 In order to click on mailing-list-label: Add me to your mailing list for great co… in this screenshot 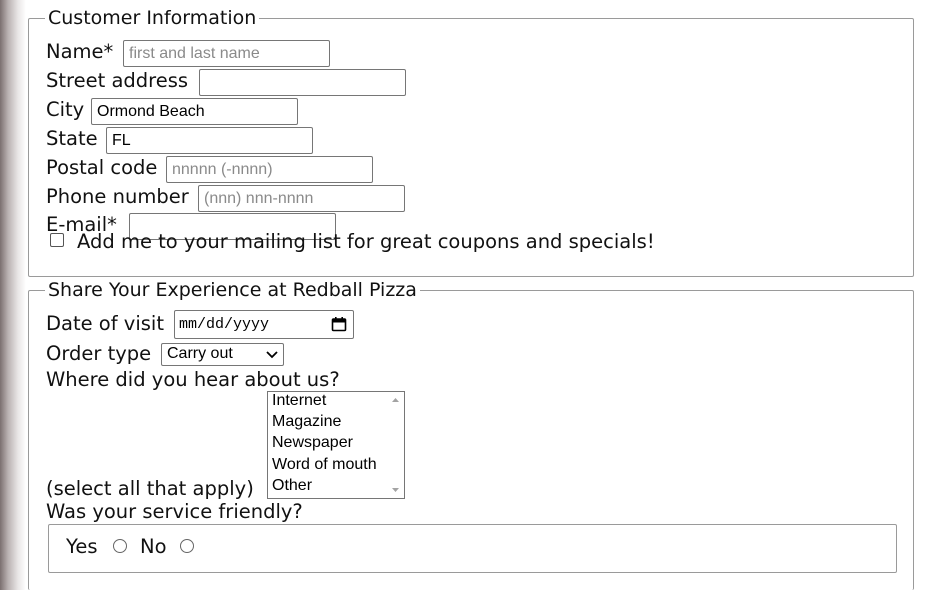, I will do `click(366, 241)`.